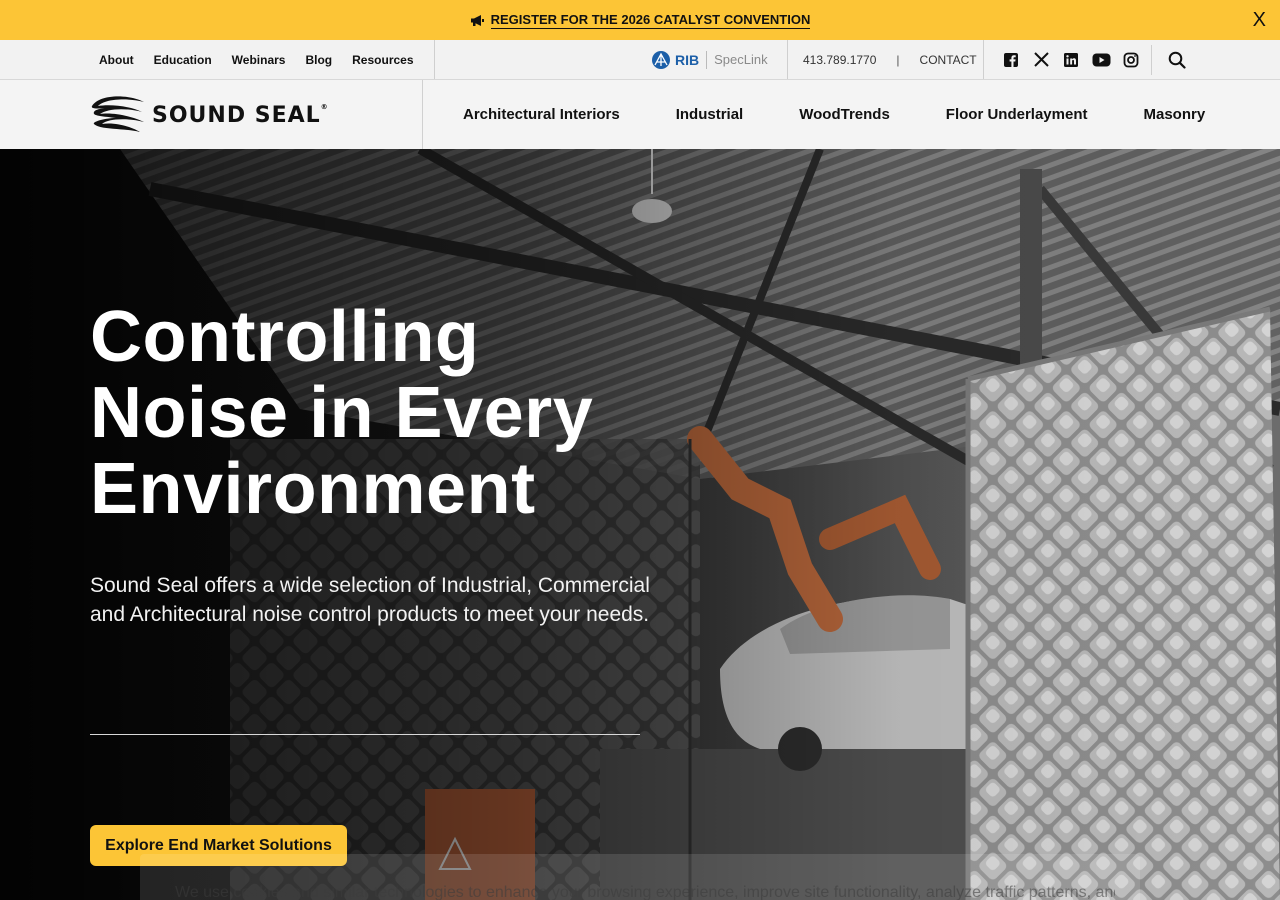 The height and width of the screenshot is (900, 1280). I want to click on rib-label: RIB, so click(687, 59).